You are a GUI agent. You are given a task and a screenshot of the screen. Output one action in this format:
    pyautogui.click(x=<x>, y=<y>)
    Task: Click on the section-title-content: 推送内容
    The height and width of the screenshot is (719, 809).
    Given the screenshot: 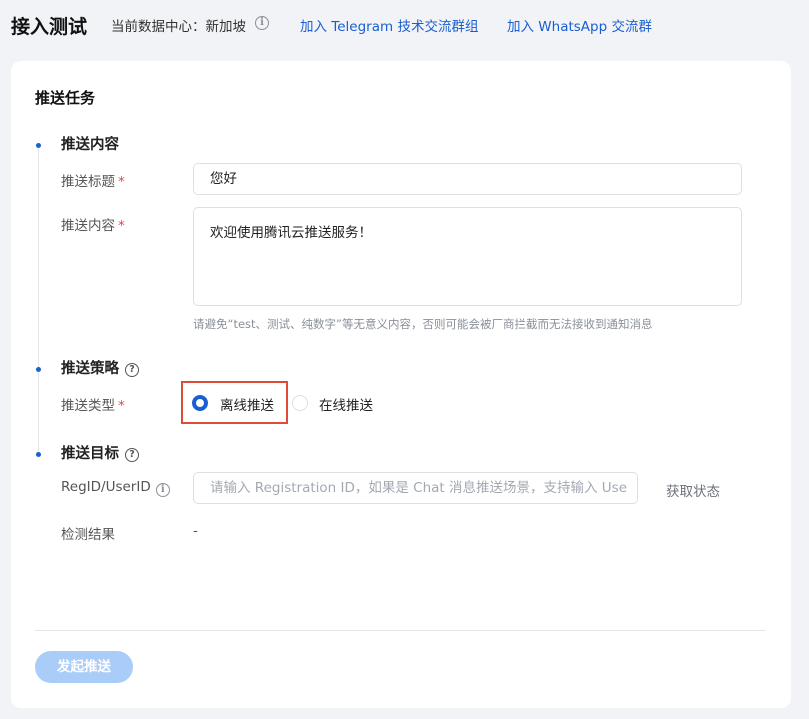 What is the action you would take?
    pyautogui.click(x=90, y=145)
    